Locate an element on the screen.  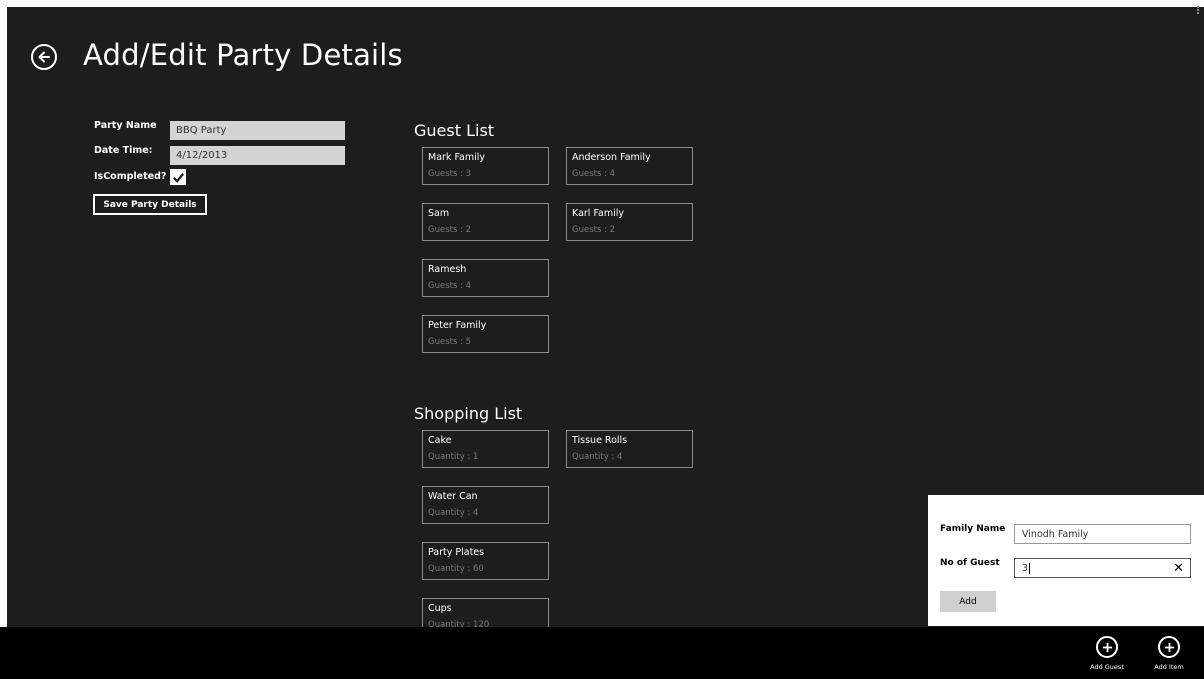
checkmark-icon is located at coordinates (178, 177).